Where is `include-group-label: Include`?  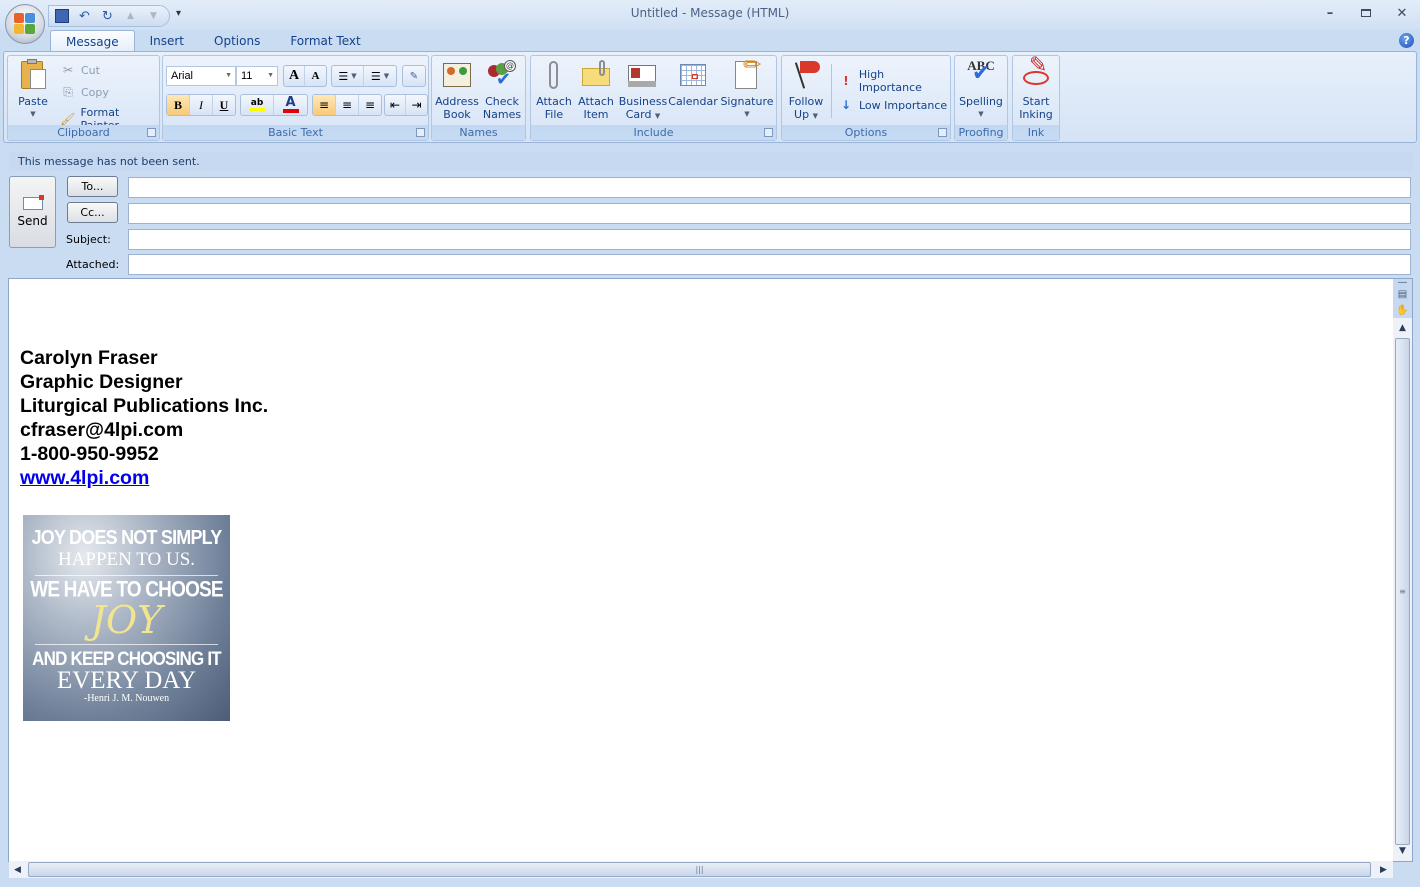
include-group-label: Include is located at coordinates (653, 132).